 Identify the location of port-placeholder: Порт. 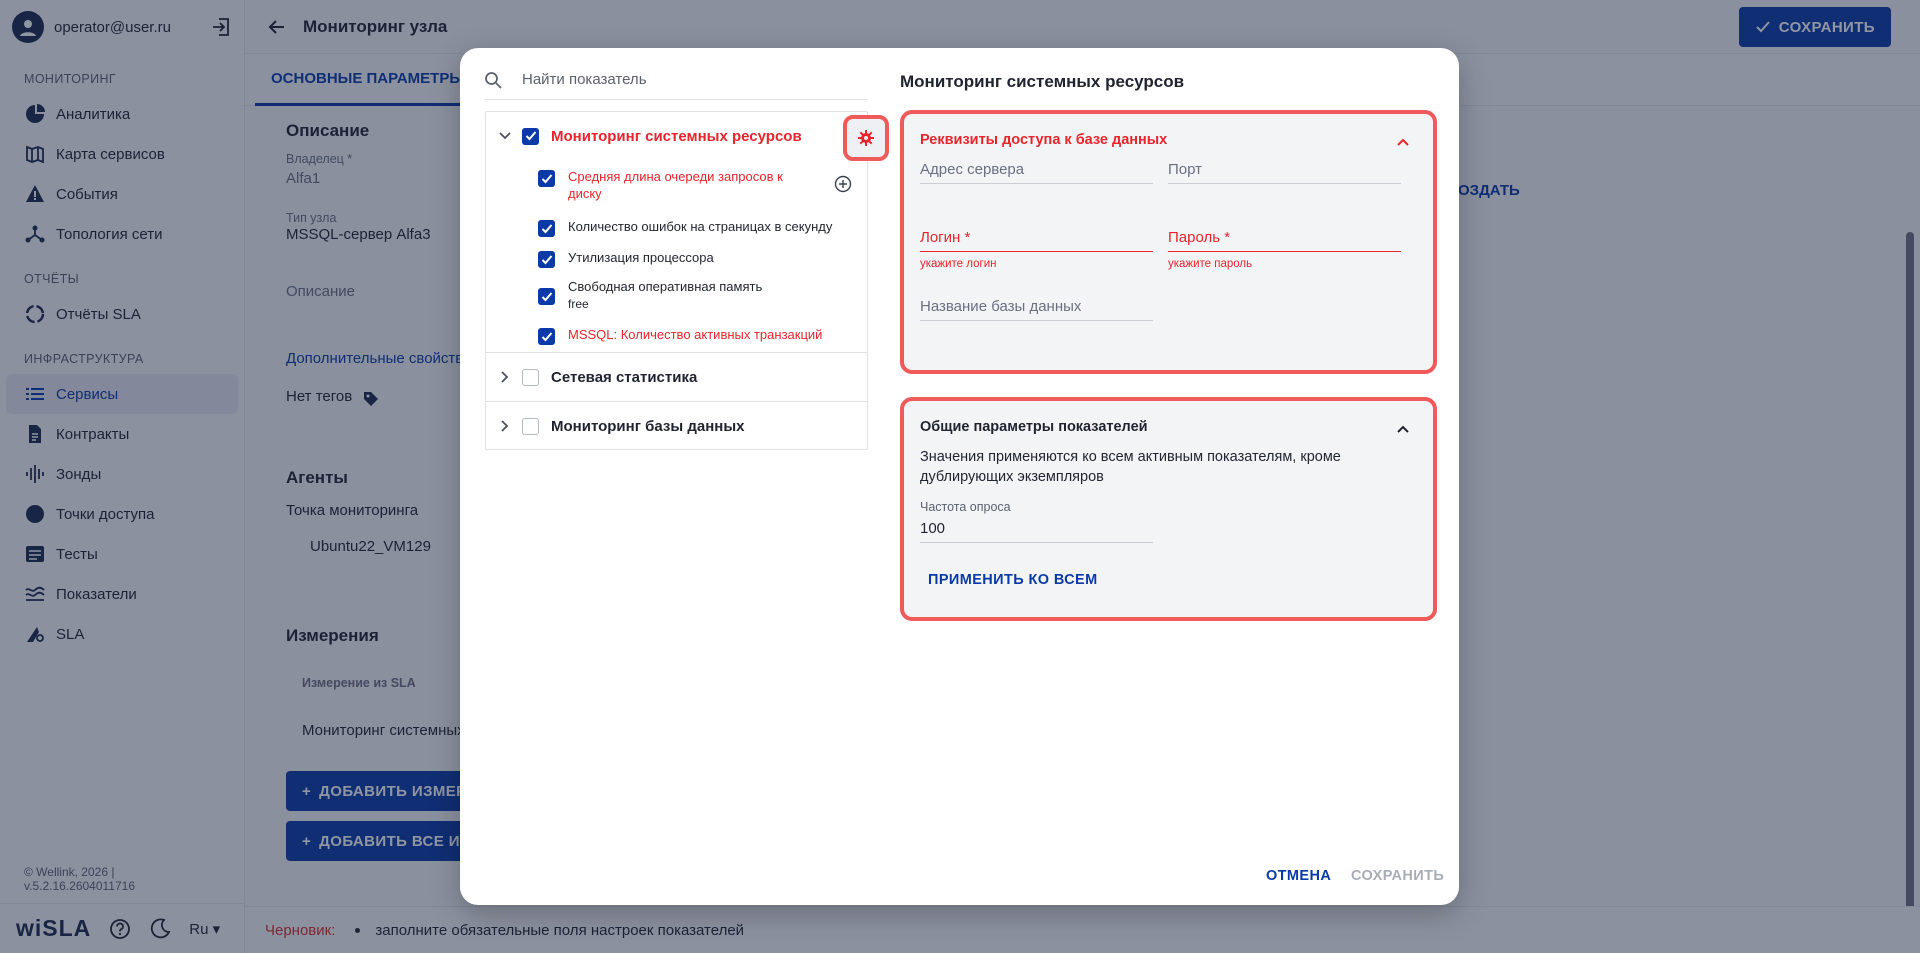
(1185, 169).